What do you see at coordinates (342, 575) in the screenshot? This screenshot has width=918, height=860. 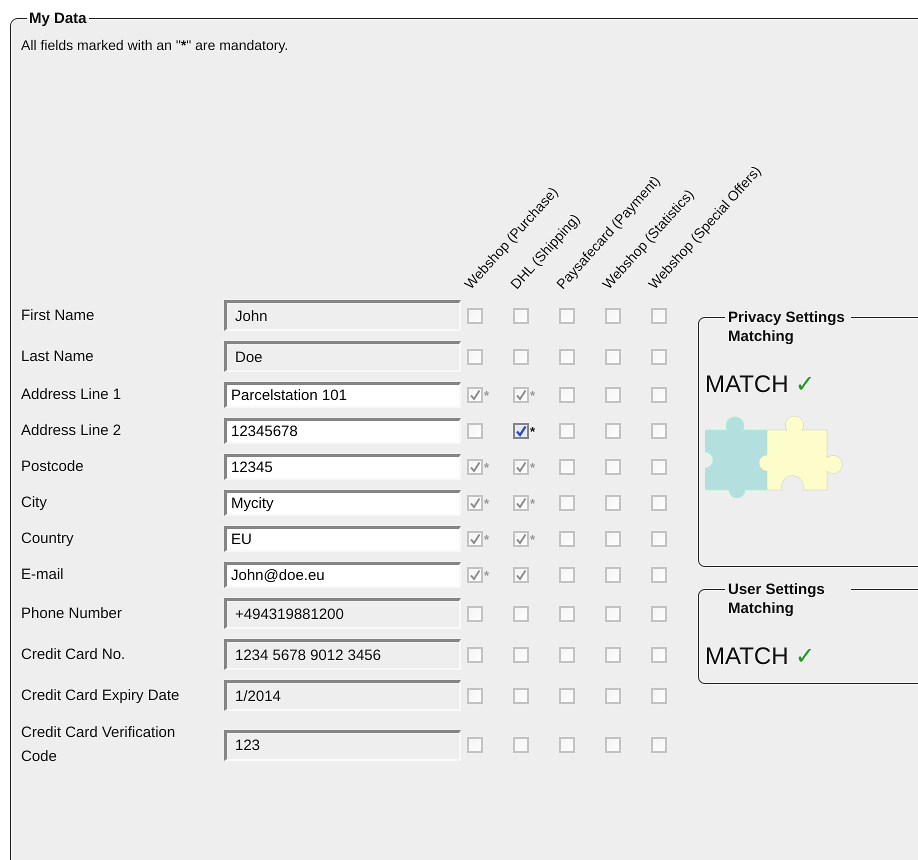 I see `text-field: John@doe.eu` at bounding box center [342, 575].